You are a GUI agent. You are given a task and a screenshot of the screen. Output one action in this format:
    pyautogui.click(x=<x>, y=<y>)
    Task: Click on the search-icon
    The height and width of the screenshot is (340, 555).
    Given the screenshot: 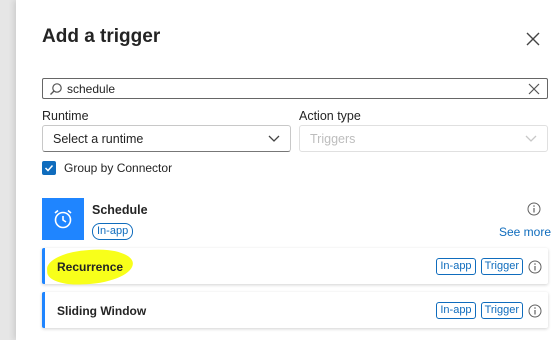 What is the action you would take?
    pyautogui.click(x=56, y=88)
    